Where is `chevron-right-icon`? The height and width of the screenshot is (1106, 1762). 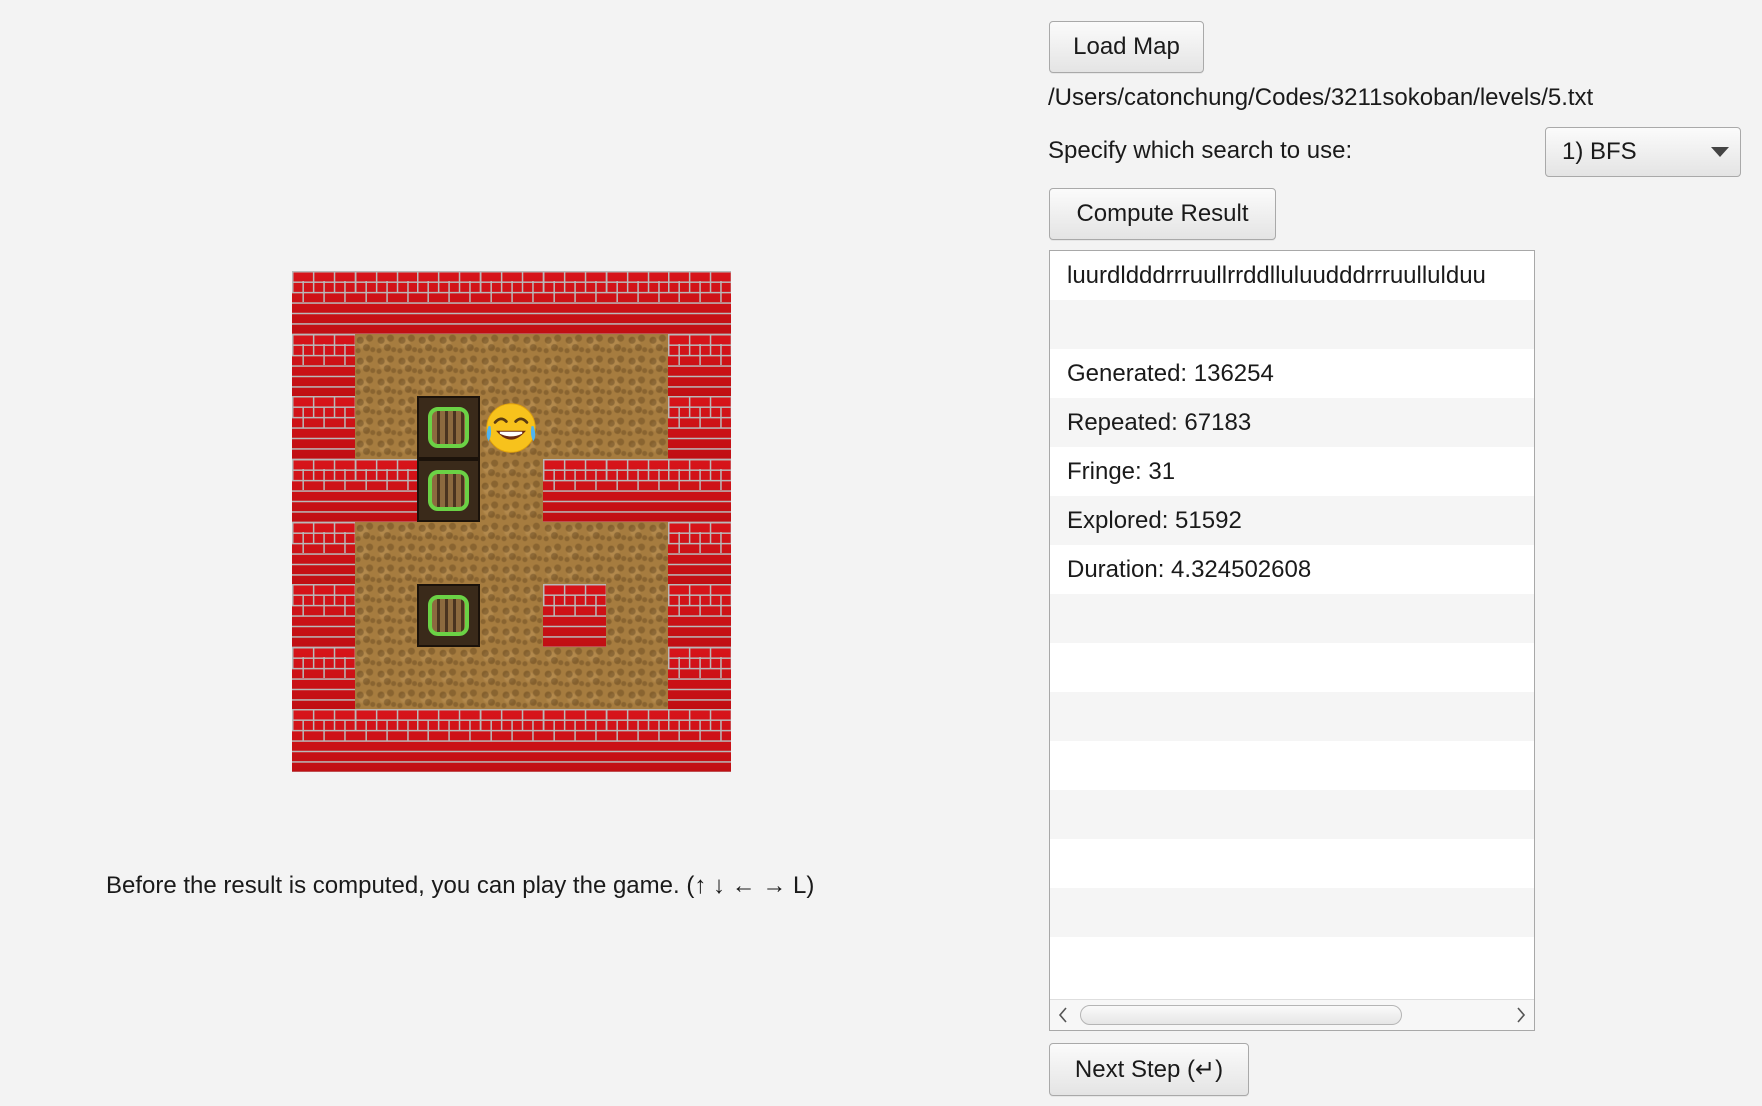 chevron-right-icon is located at coordinates (1521, 1015).